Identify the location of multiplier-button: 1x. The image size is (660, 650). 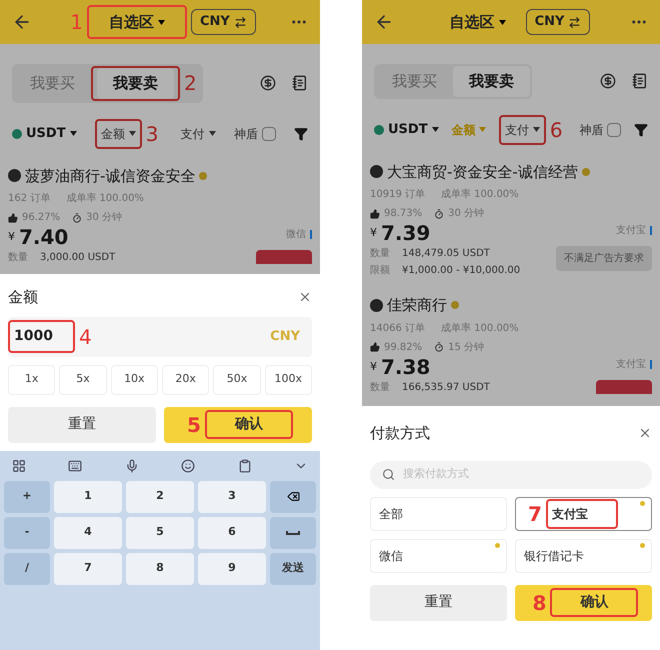
(32, 379).